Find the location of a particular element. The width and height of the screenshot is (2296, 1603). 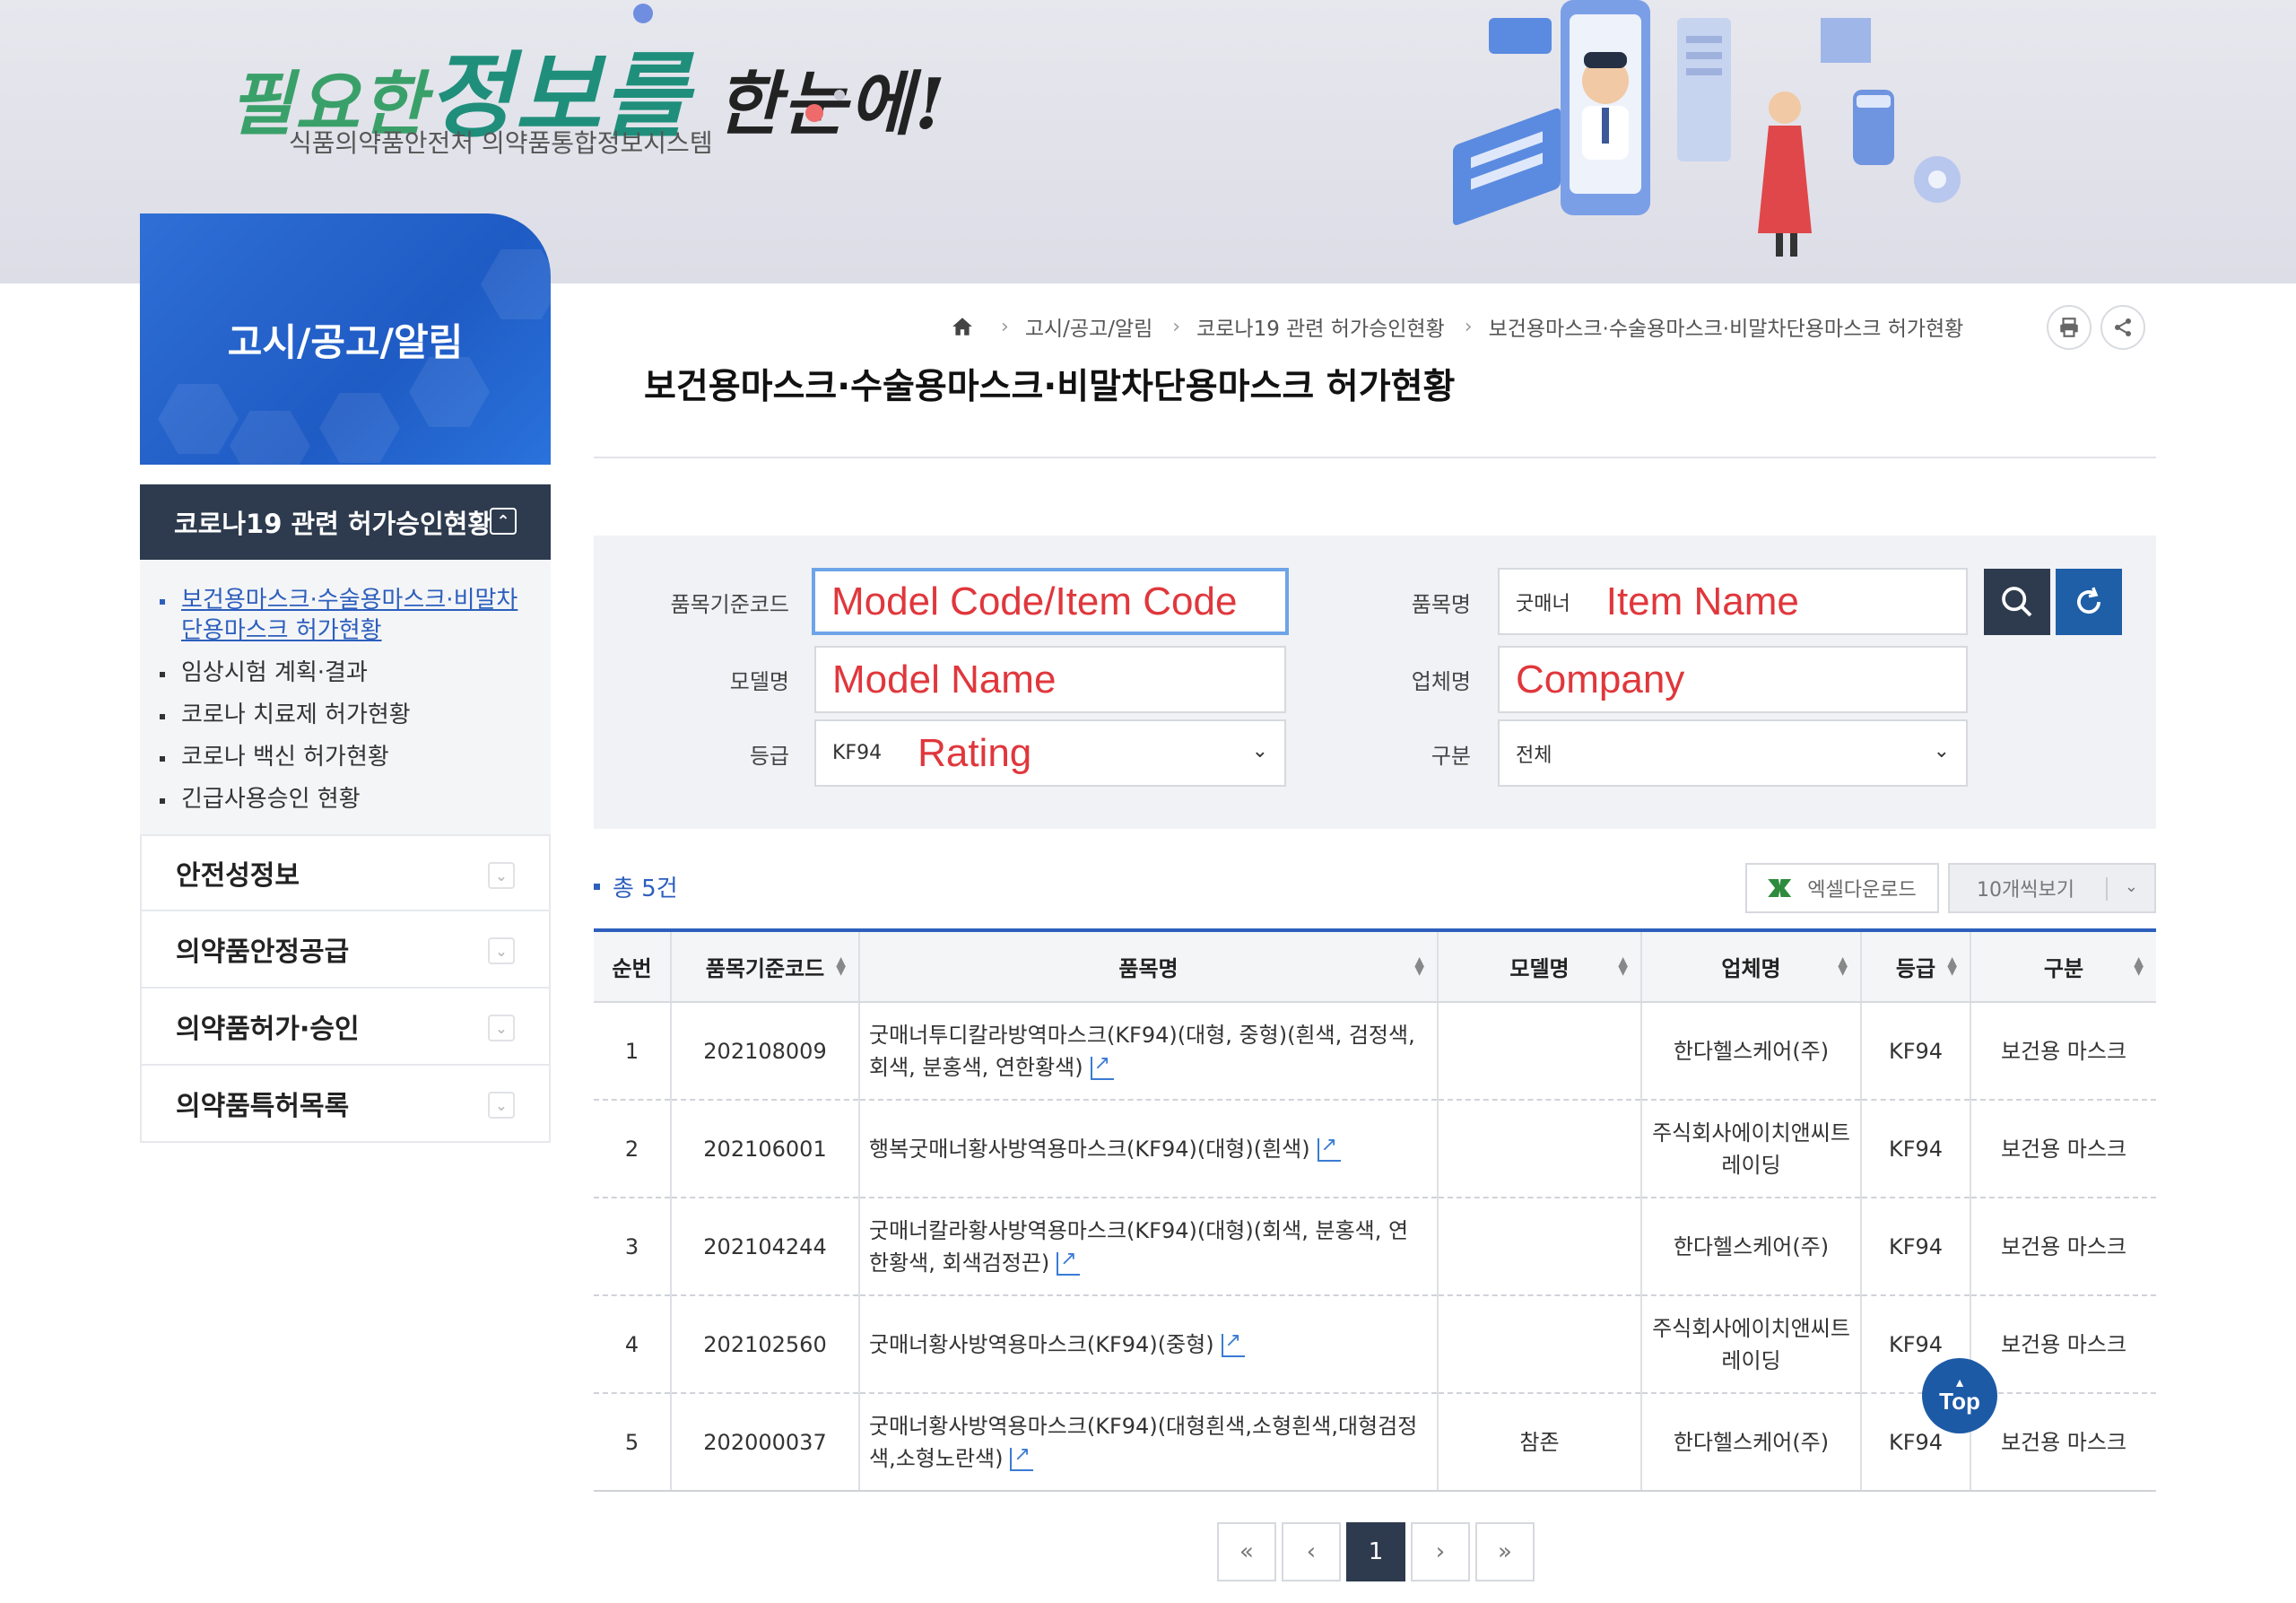

reset-button is located at coordinates (2089, 602).